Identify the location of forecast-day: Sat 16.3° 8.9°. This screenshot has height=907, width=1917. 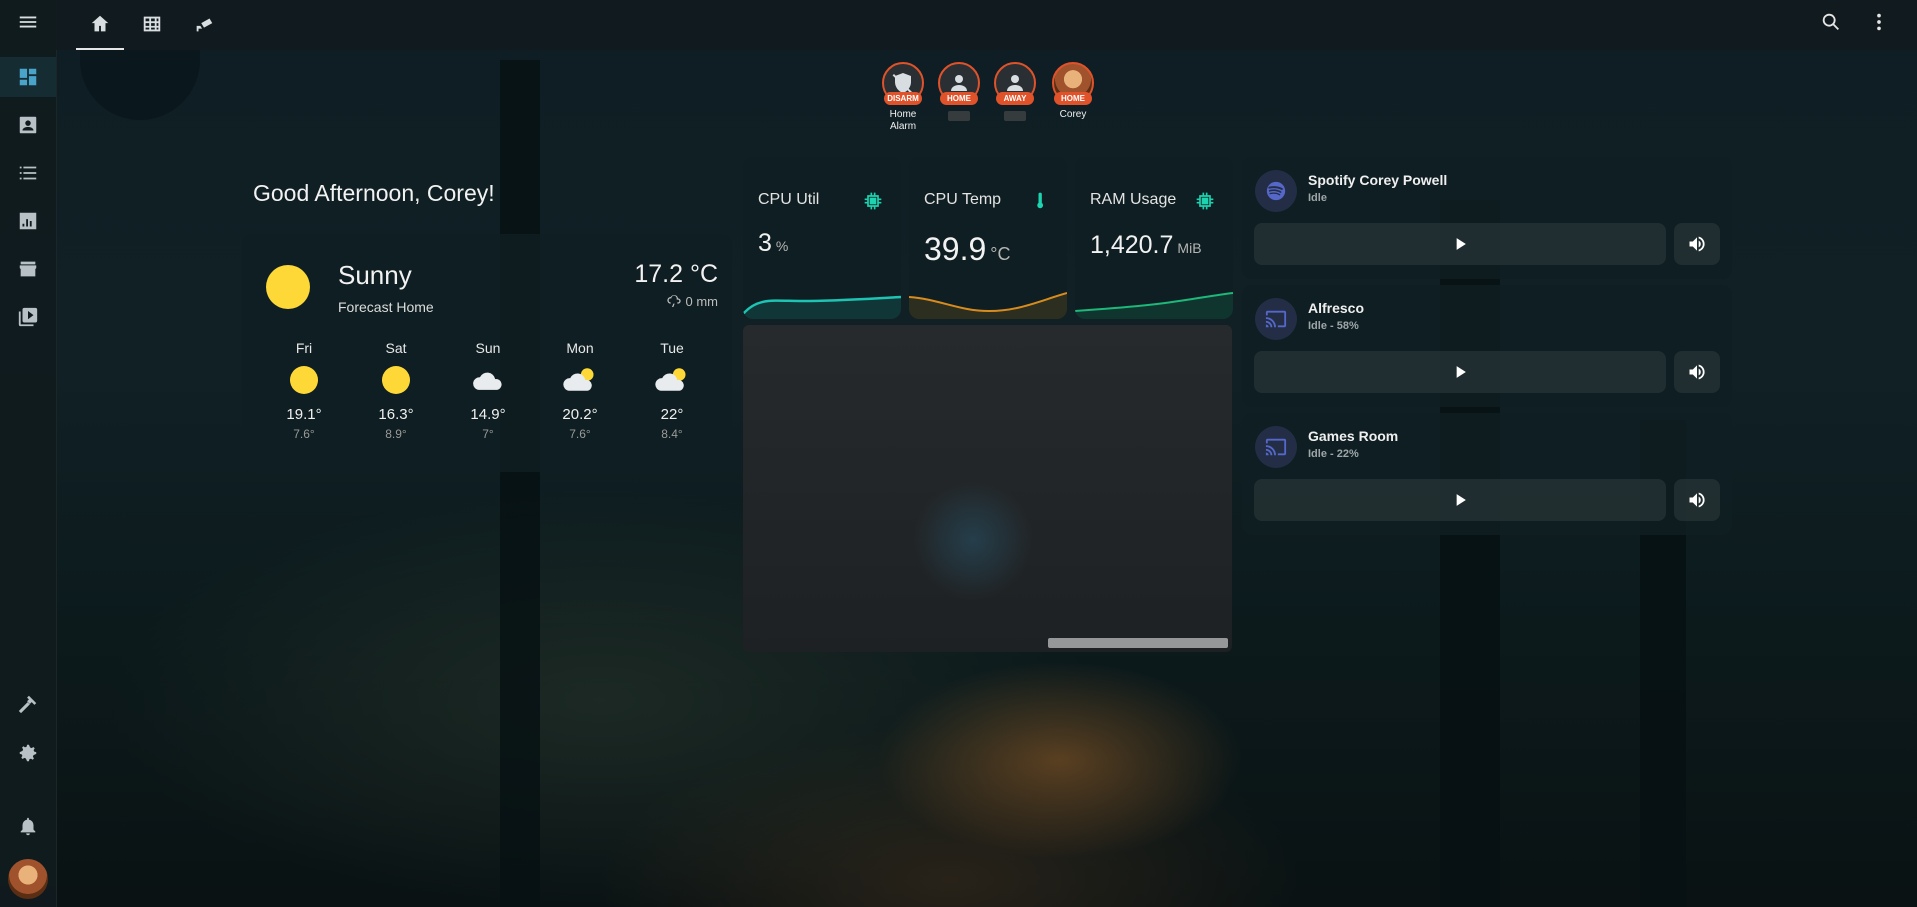
(396, 390).